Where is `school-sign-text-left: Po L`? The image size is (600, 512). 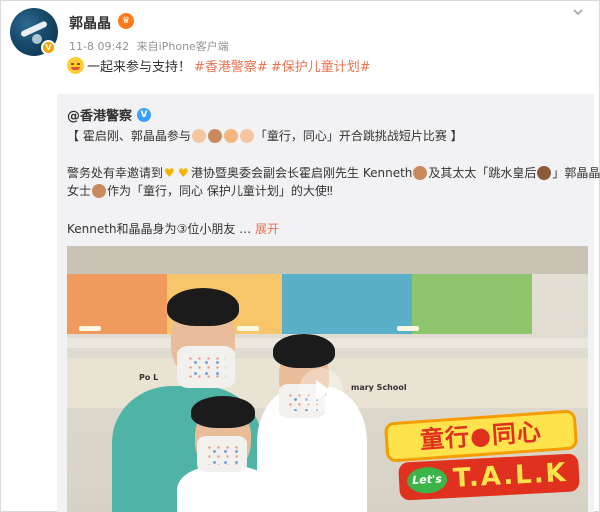 school-sign-text-left: Po L is located at coordinates (149, 377).